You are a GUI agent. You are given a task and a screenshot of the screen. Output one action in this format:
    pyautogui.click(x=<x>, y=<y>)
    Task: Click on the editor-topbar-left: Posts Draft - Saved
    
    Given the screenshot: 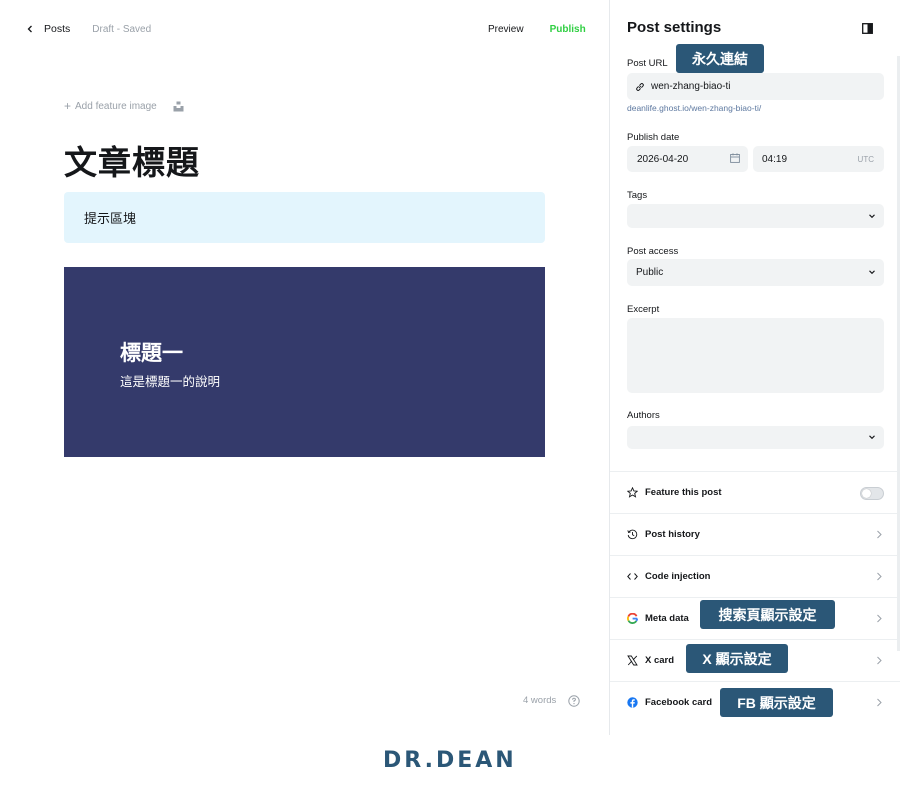 What is the action you would take?
    pyautogui.click(x=88, y=29)
    